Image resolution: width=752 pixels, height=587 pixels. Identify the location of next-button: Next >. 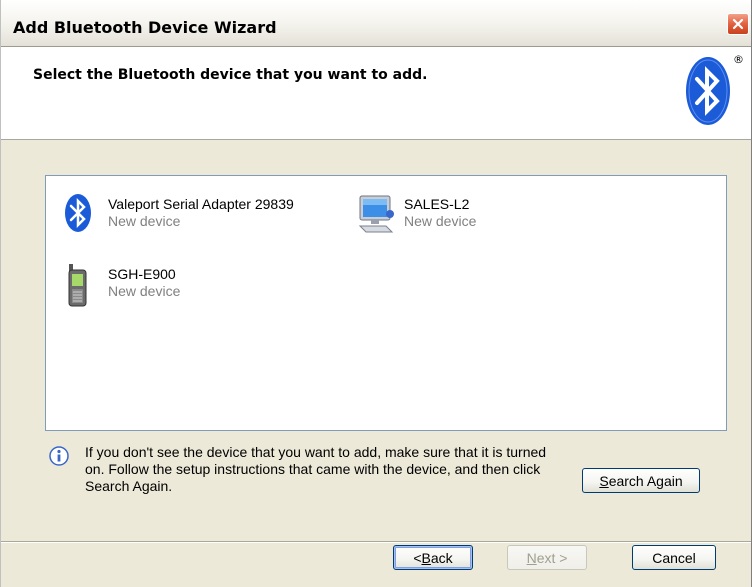
(547, 557).